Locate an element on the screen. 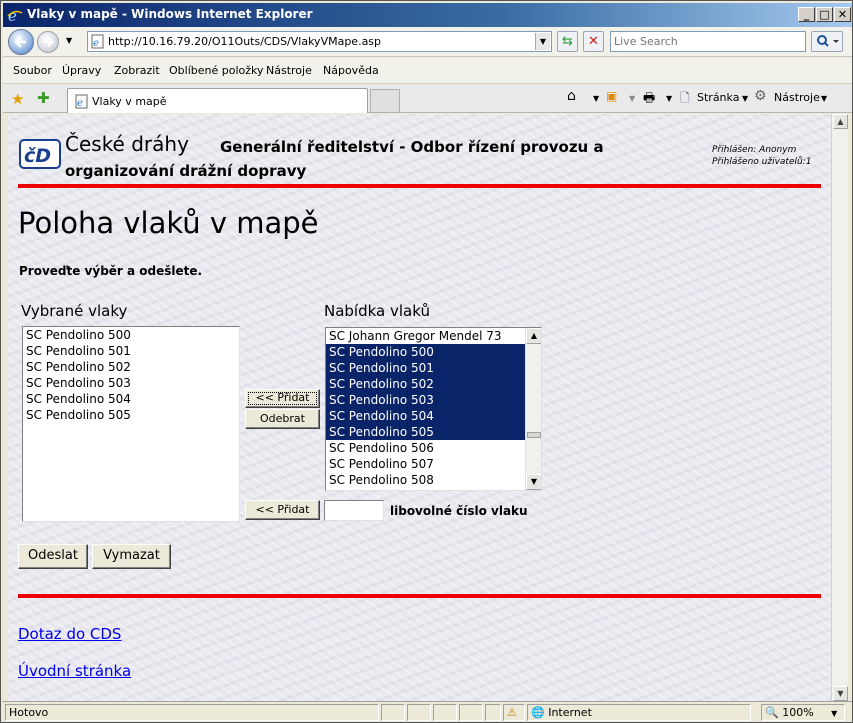 The height and width of the screenshot is (723, 853). zoom-level: 100% is located at coordinates (798, 712).